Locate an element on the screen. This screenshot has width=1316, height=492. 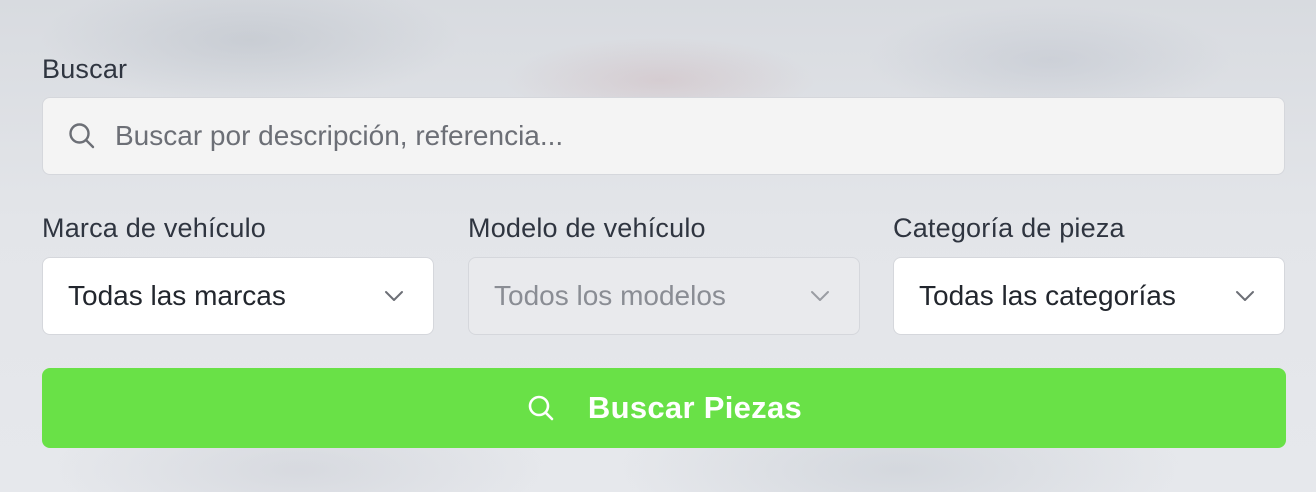
search-field is located at coordinates (663, 136).